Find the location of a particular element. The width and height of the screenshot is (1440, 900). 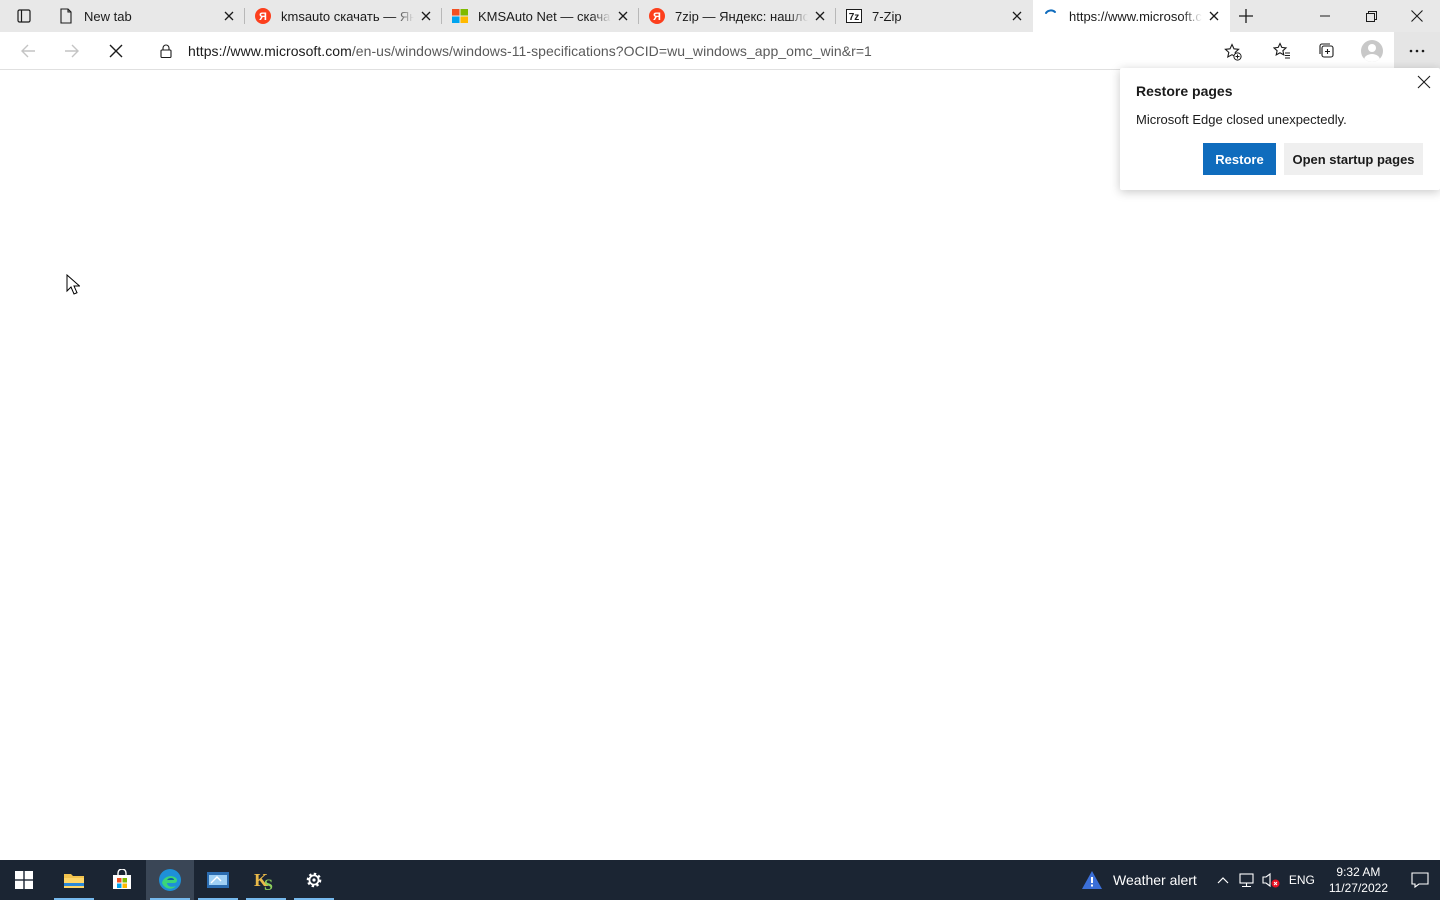

tab-title: 7zip — Яндекс: нашлось is located at coordinates (741, 16).